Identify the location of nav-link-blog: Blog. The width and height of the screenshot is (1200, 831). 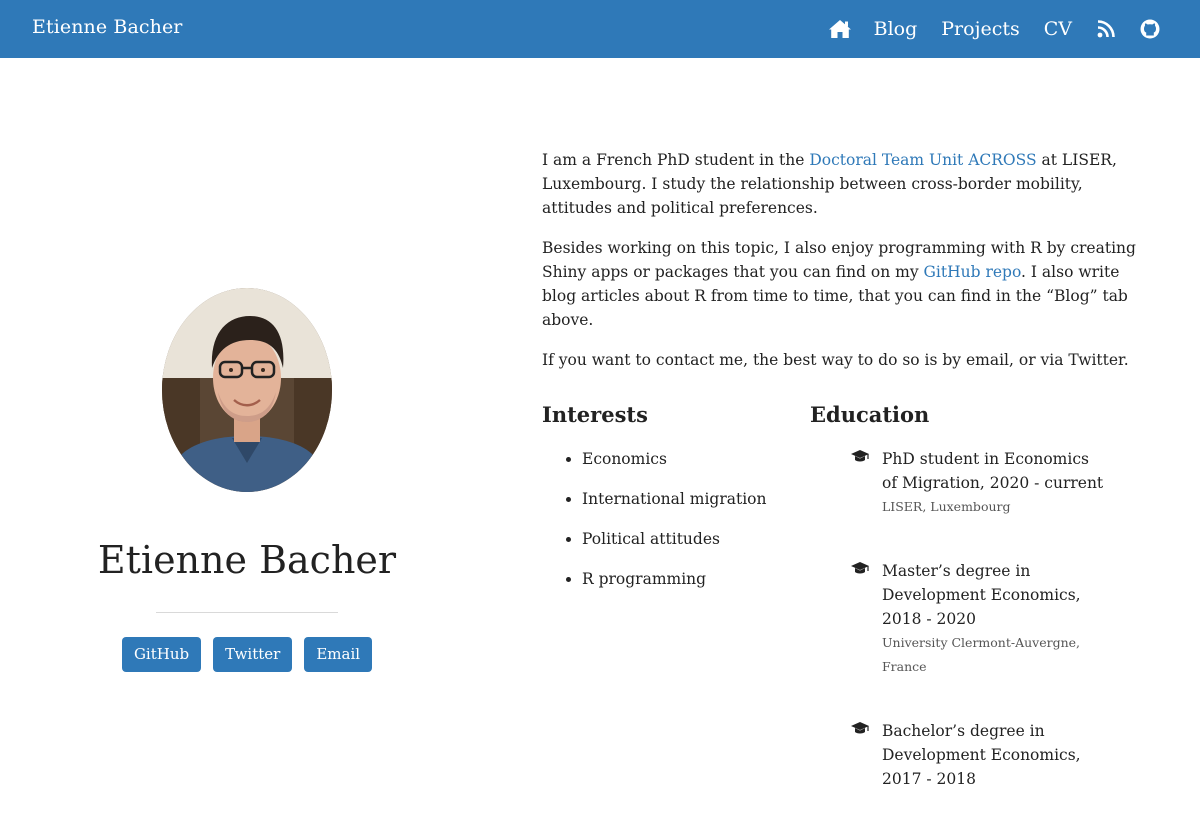
(896, 29).